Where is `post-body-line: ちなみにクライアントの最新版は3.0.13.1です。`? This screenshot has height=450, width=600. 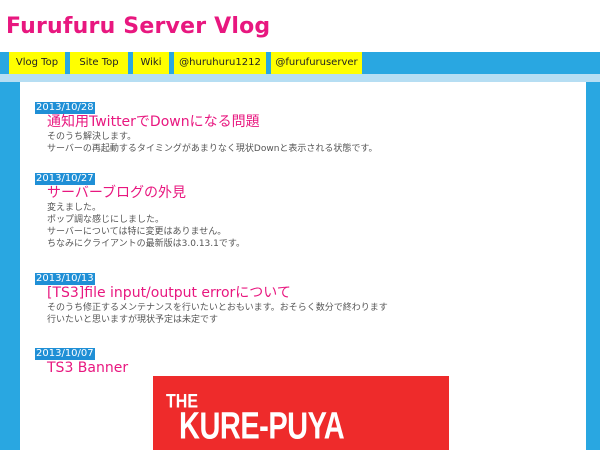 post-body-line: ちなみにクライアントの最新版は3.0.13.1です。 is located at coordinates (146, 244).